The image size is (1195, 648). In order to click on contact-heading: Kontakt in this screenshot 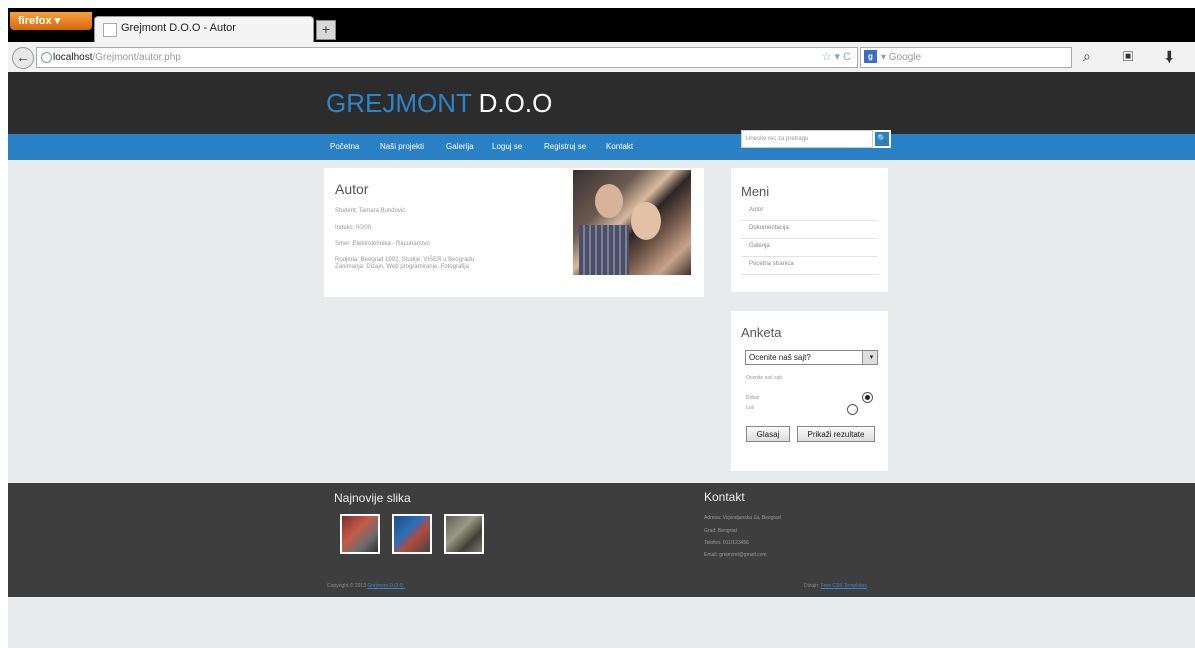, I will do `click(724, 497)`.